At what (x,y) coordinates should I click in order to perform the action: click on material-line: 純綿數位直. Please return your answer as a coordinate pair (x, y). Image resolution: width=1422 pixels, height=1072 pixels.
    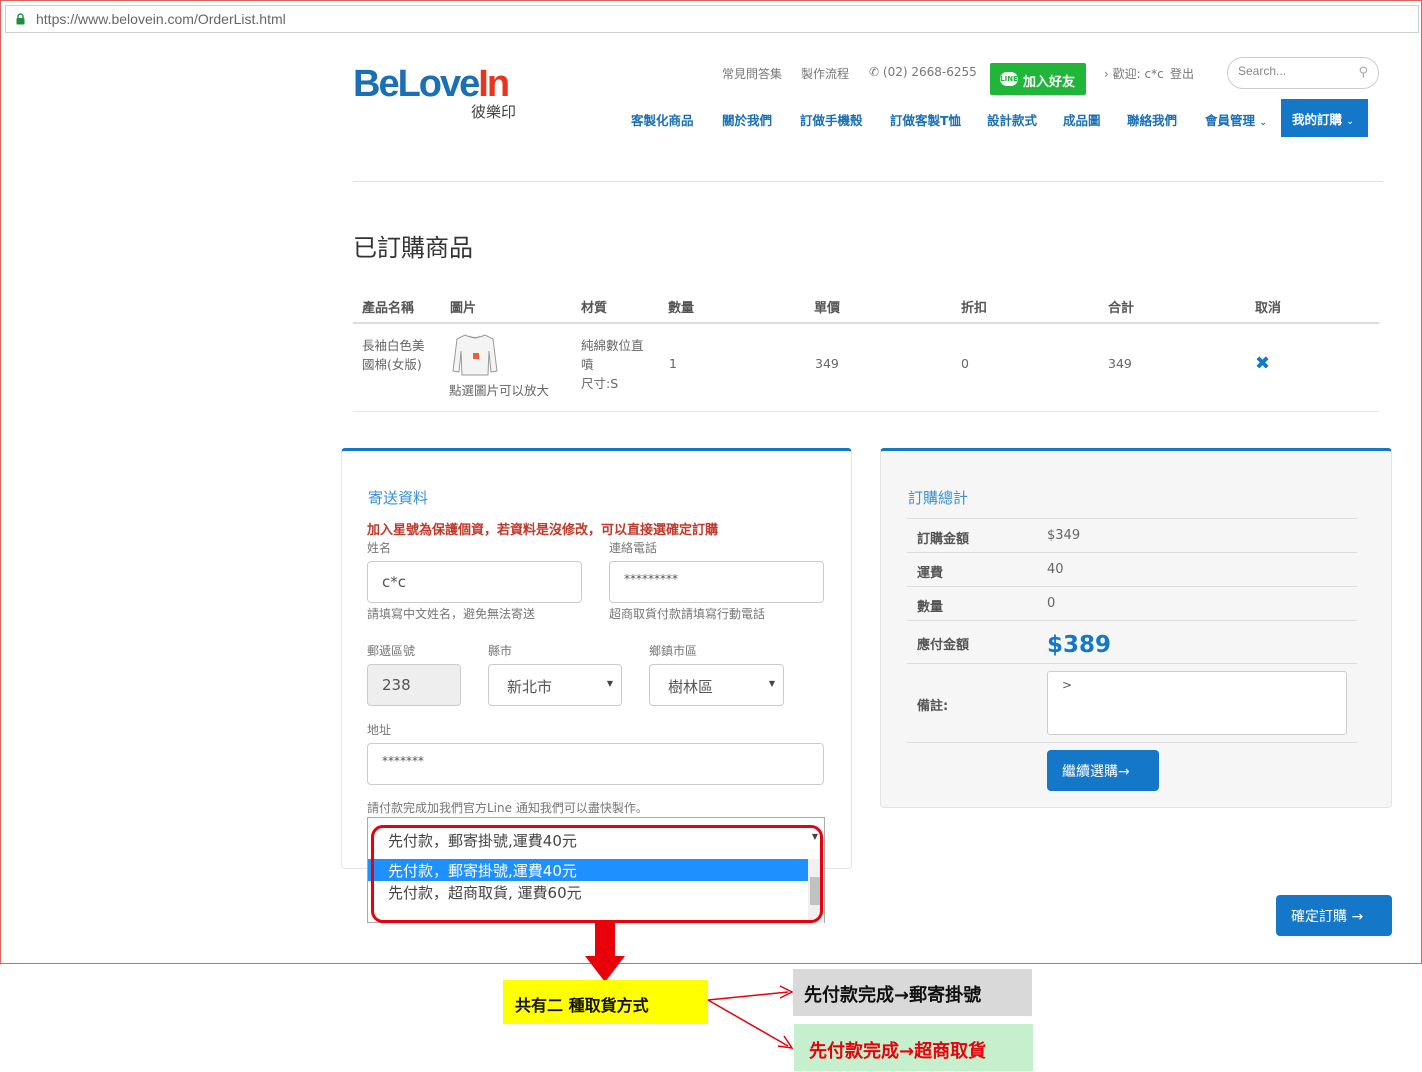
    Looking at the image, I should click on (612, 345).